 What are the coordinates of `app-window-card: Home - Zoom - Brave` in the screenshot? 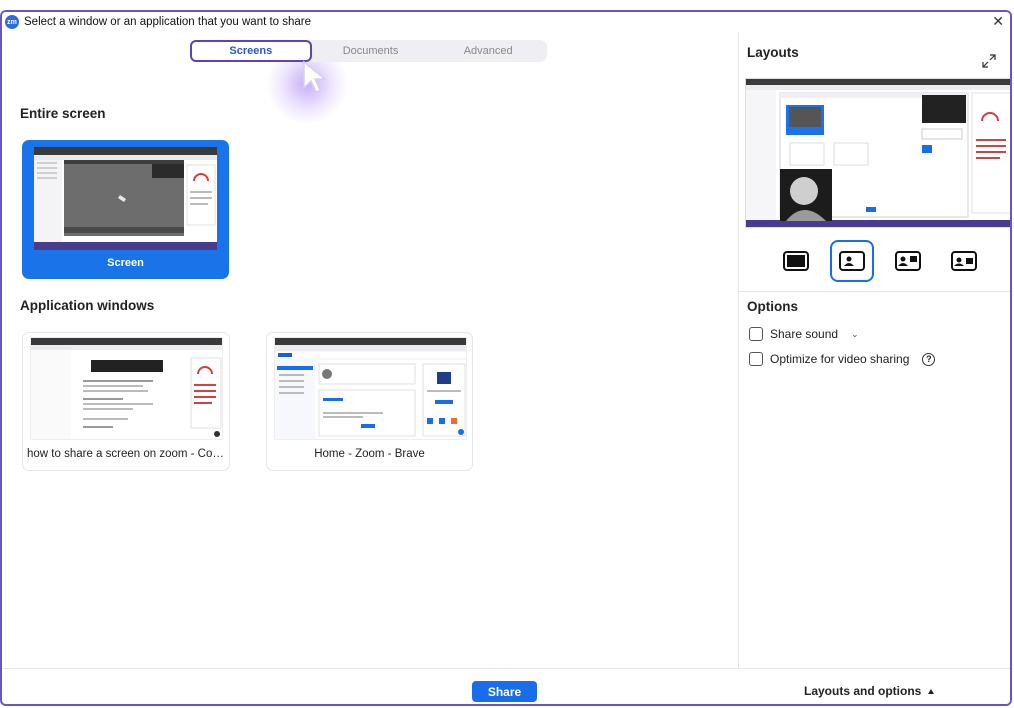 It's located at (369, 401).